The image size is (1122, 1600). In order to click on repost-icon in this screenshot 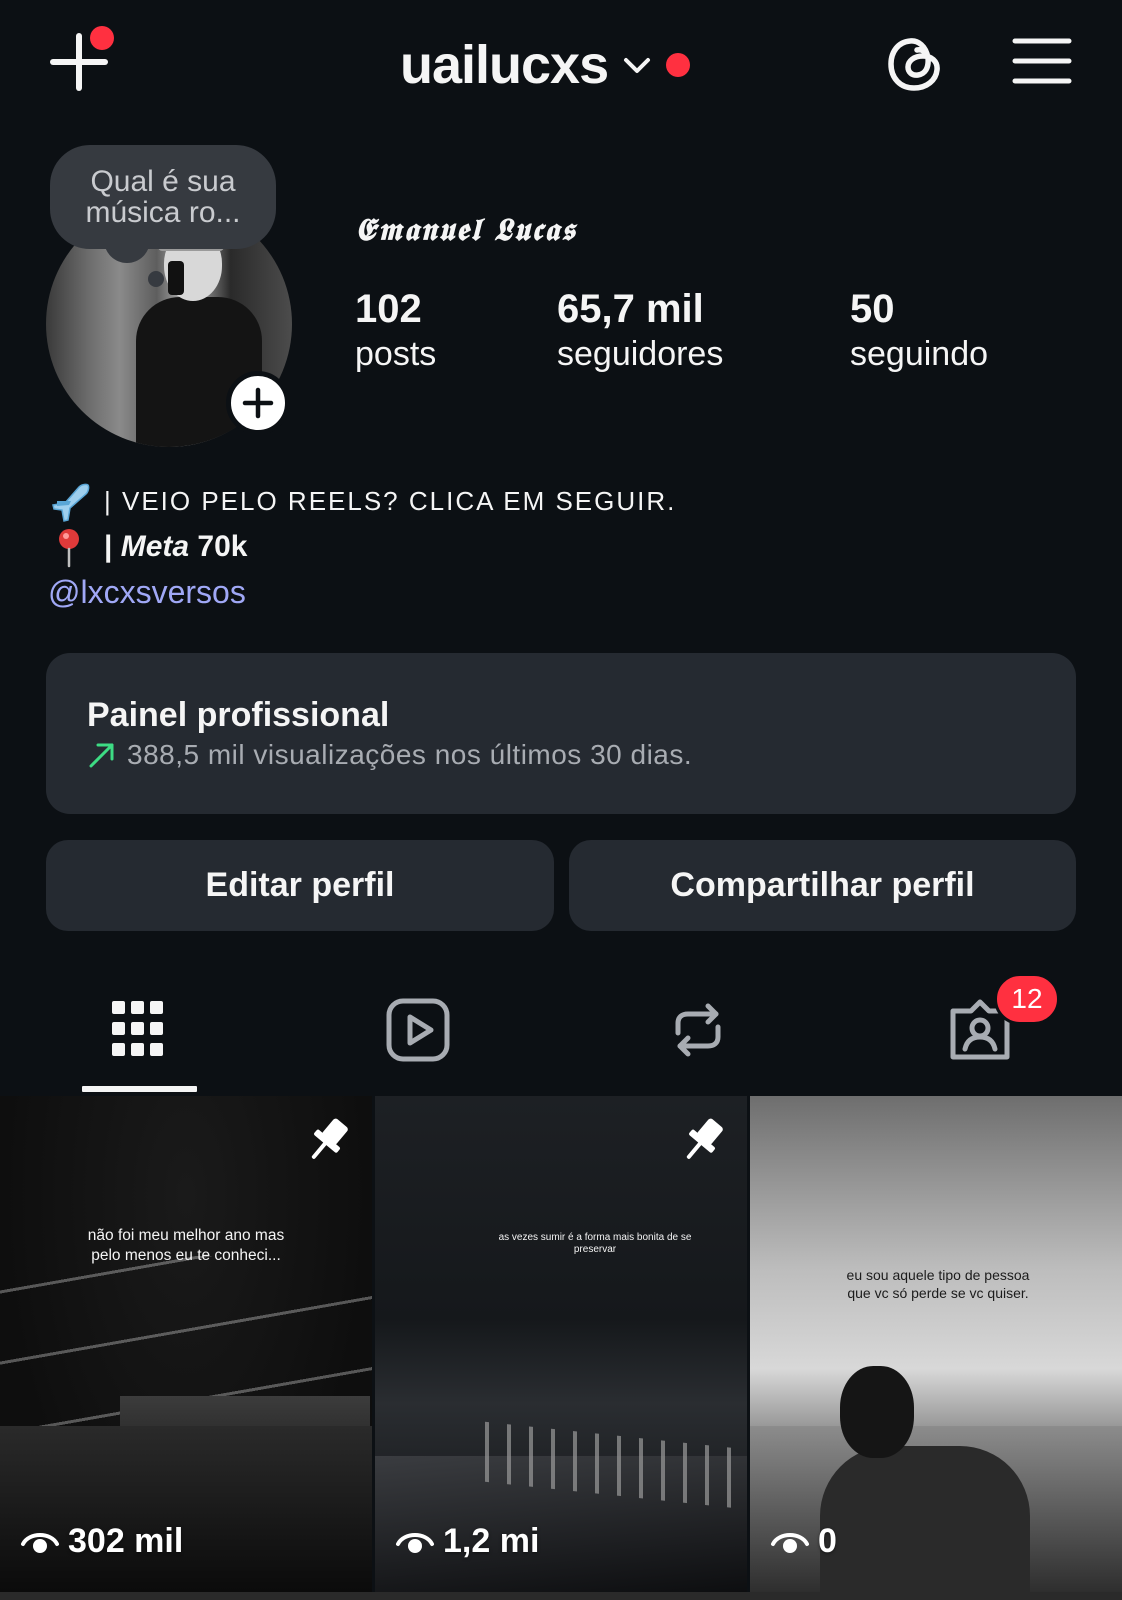, I will do `click(698, 1030)`.